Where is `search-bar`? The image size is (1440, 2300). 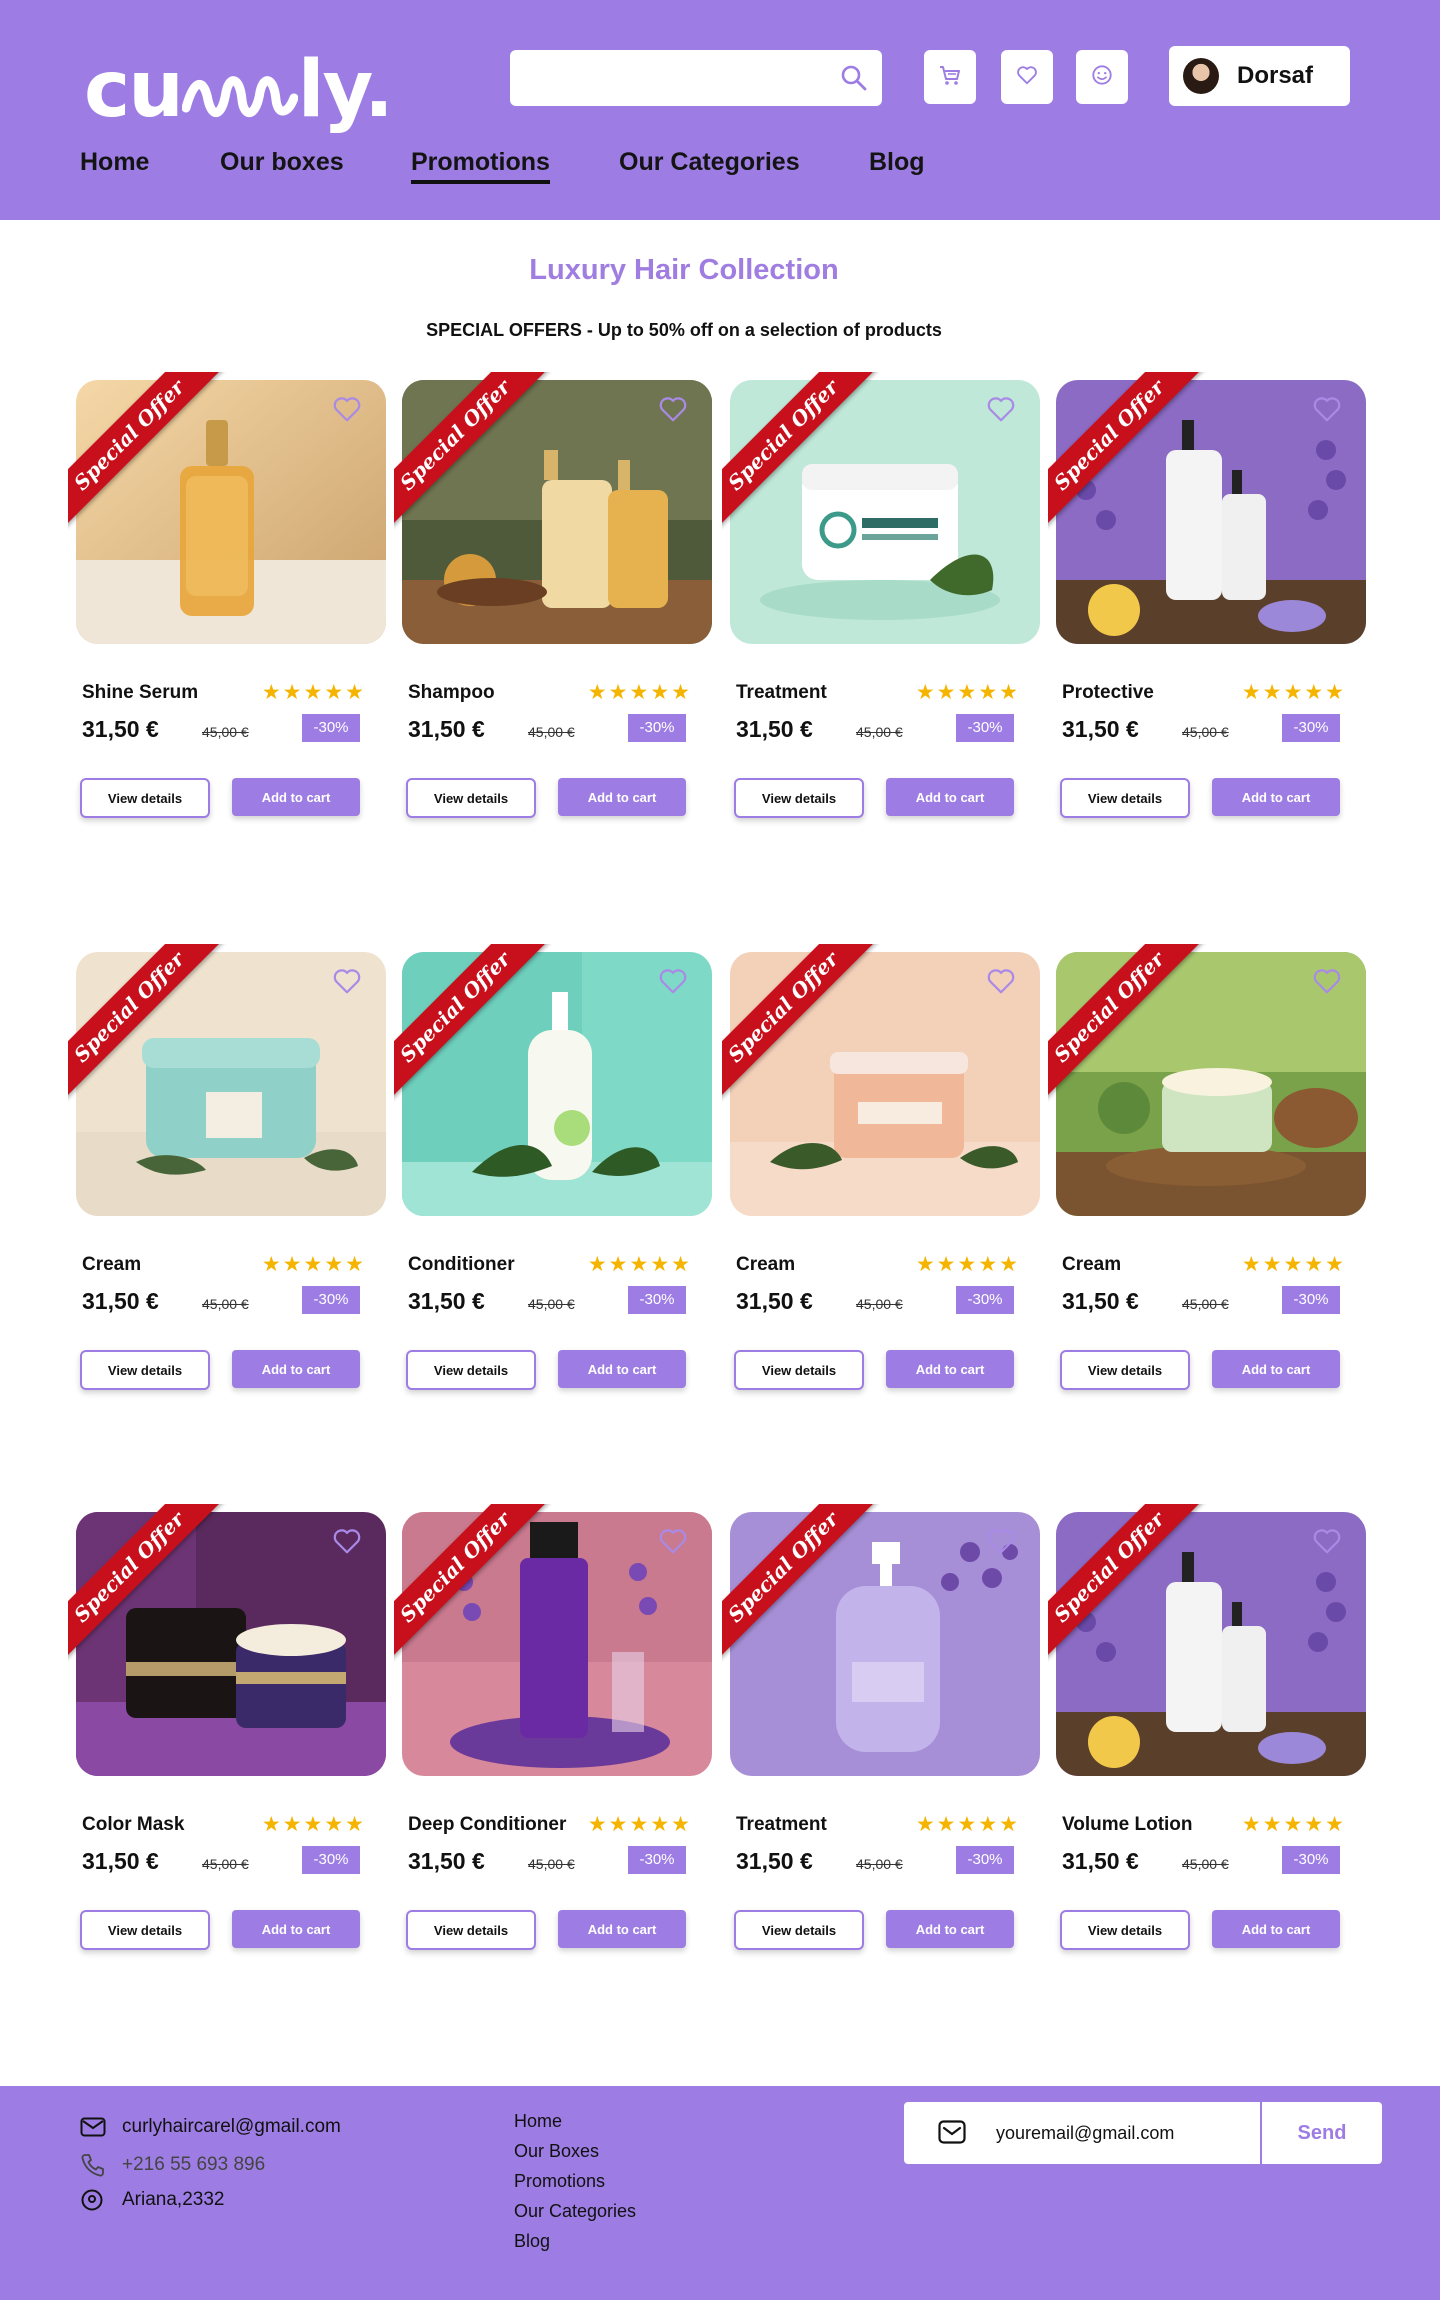
search-bar is located at coordinates (696, 78).